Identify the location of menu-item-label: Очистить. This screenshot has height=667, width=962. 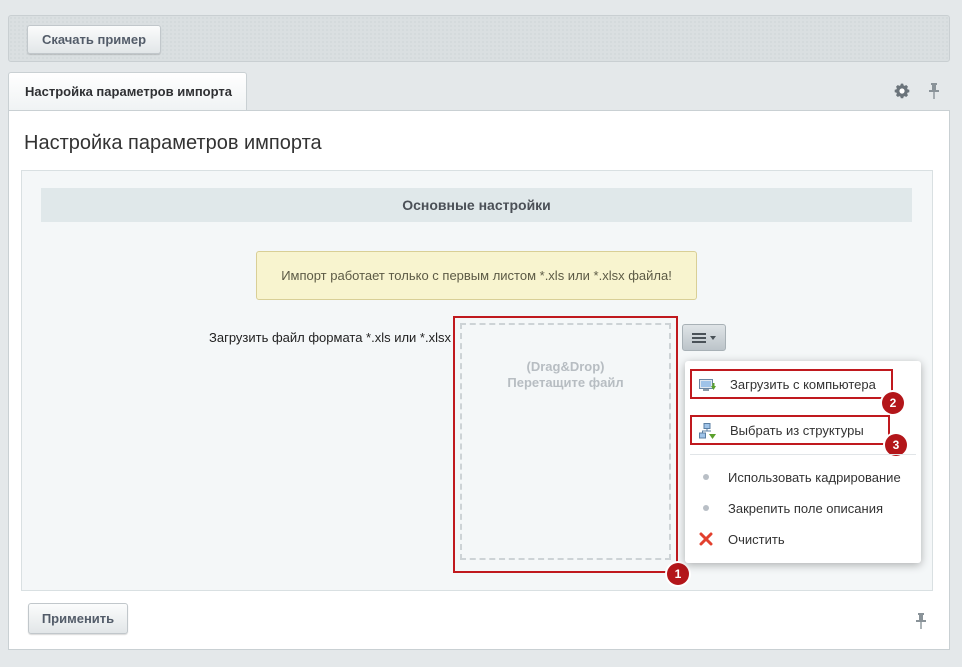
(756, 539).